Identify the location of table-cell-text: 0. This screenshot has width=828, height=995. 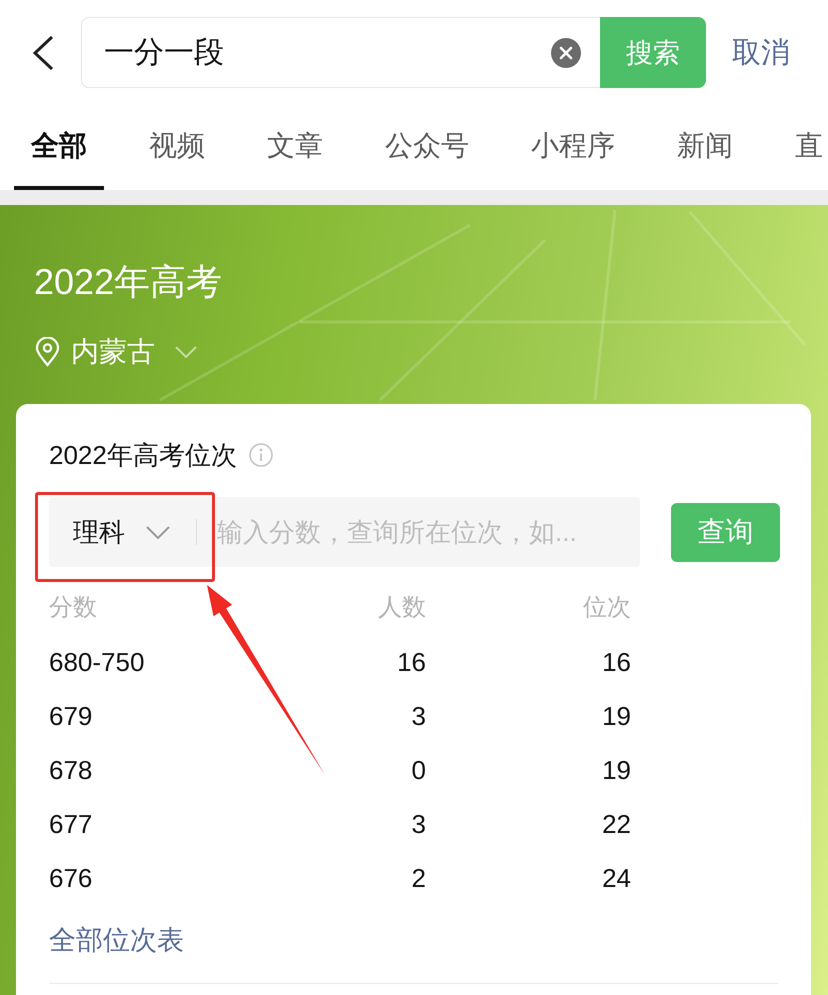
(419, 770).